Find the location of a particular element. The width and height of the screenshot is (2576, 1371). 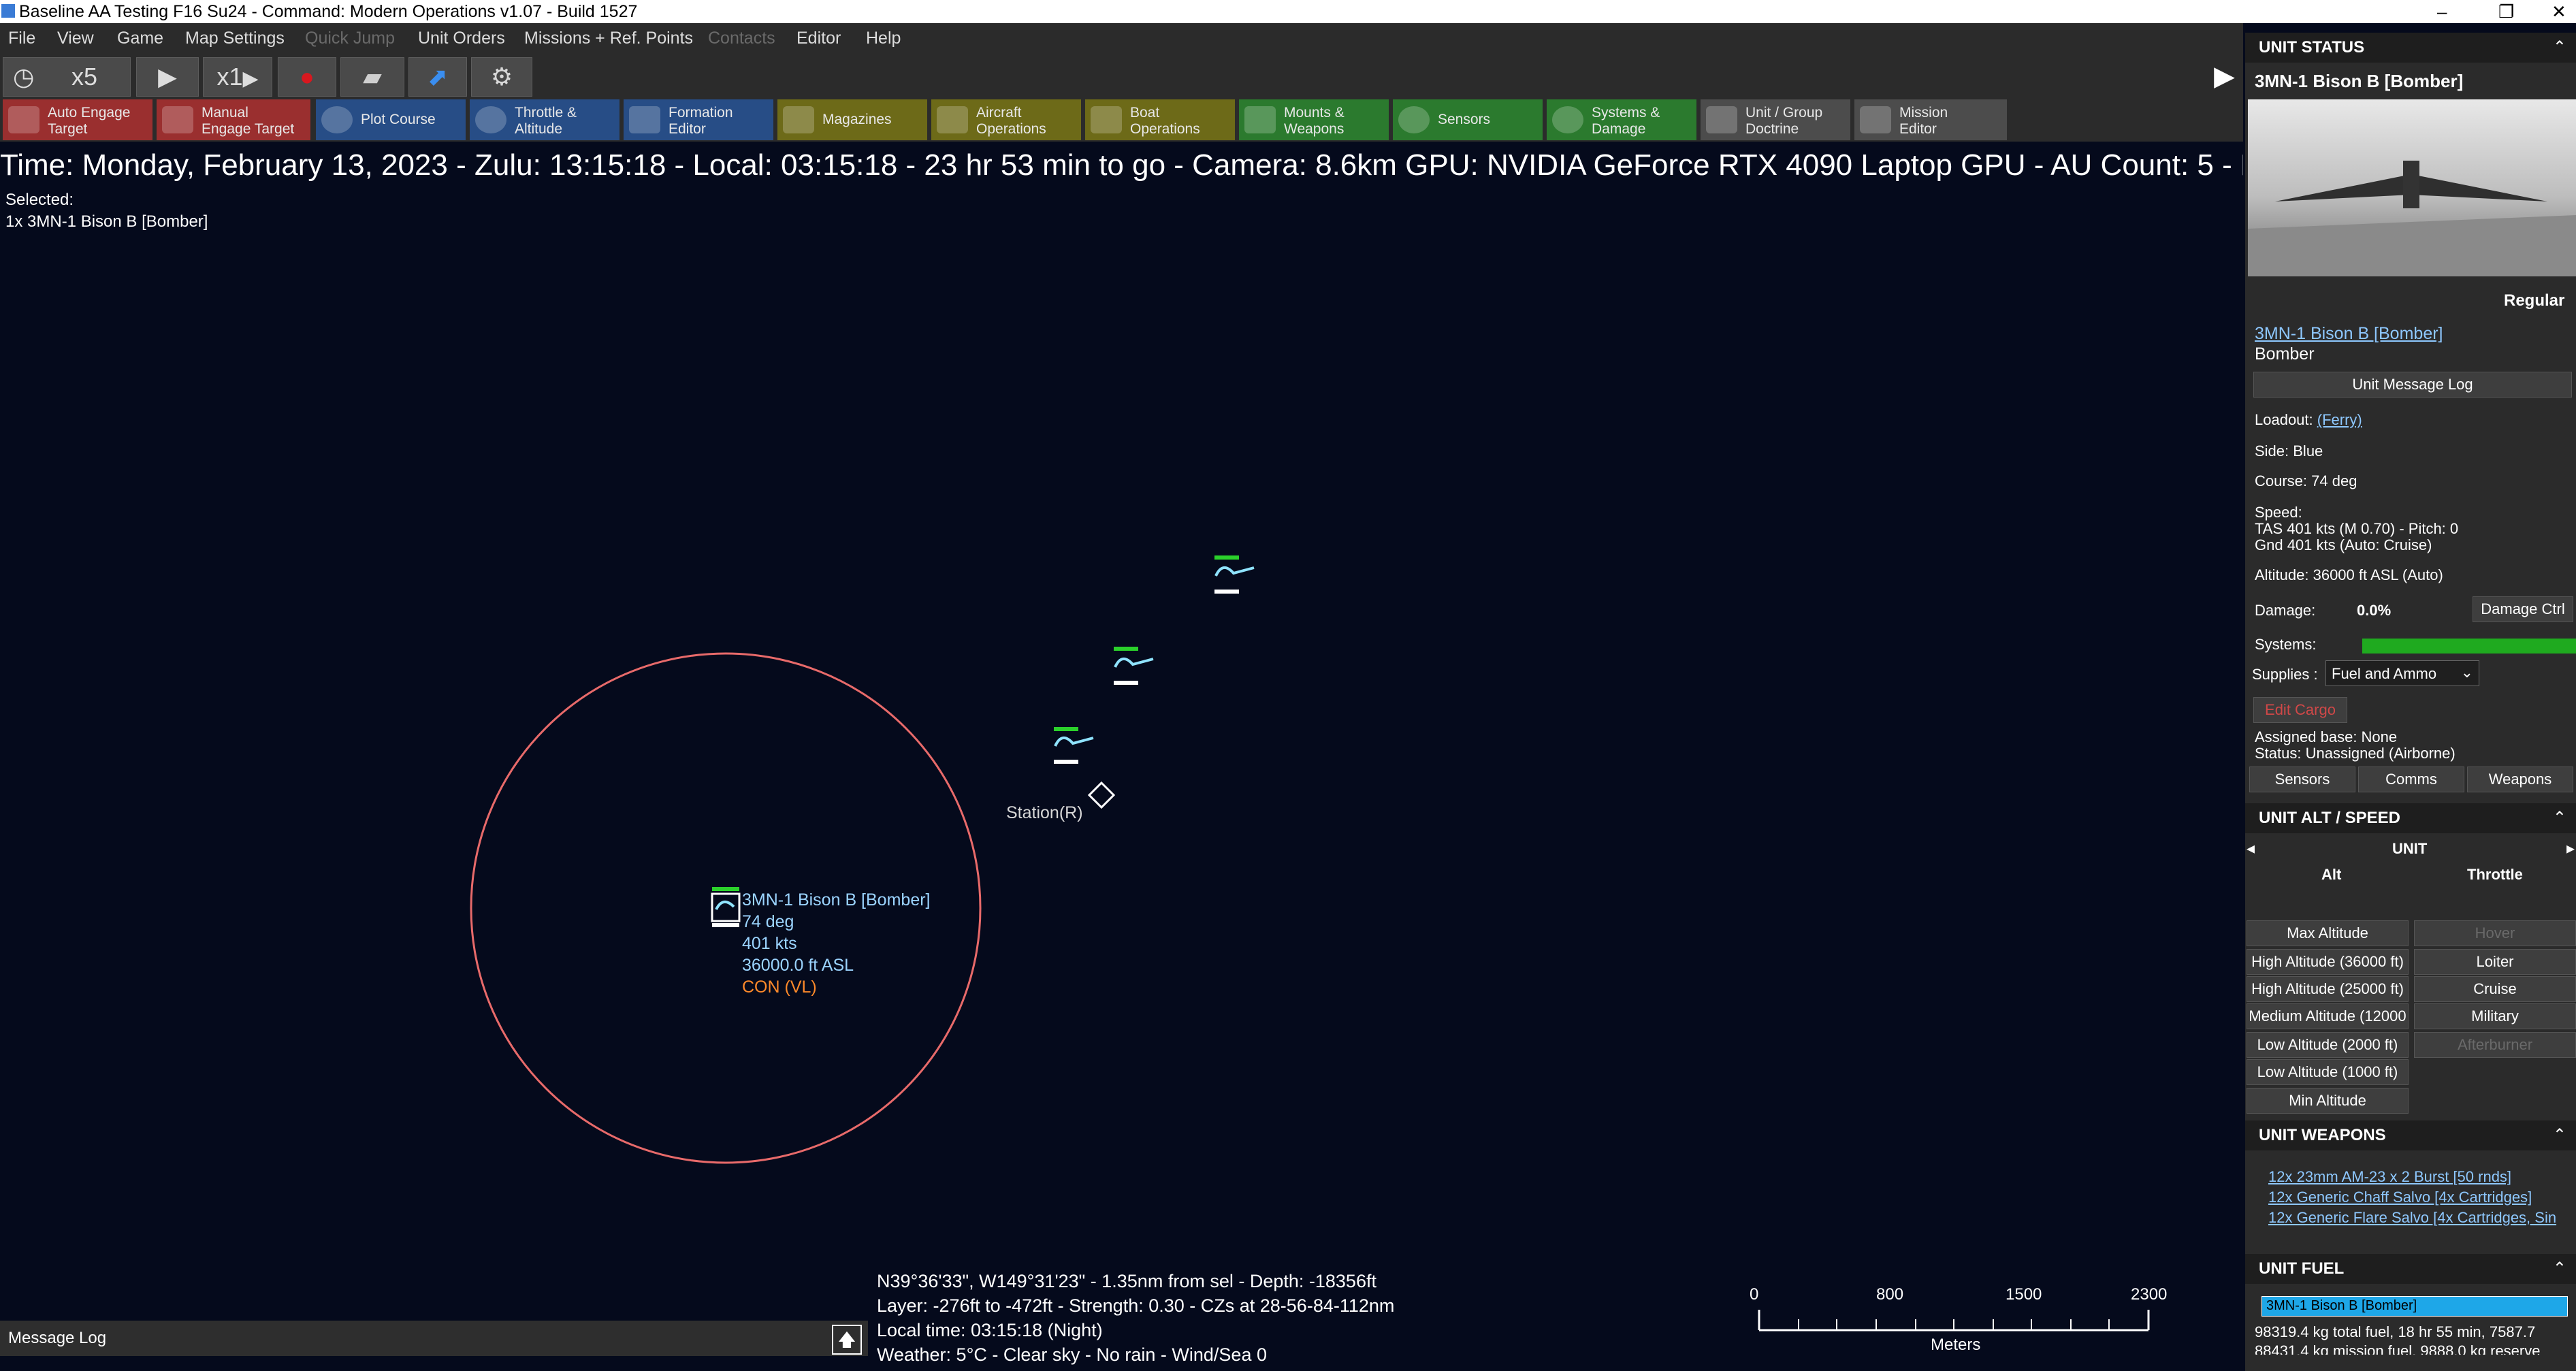

boat-operations-button: Boat Operations is located at coordinates (1160, 119).